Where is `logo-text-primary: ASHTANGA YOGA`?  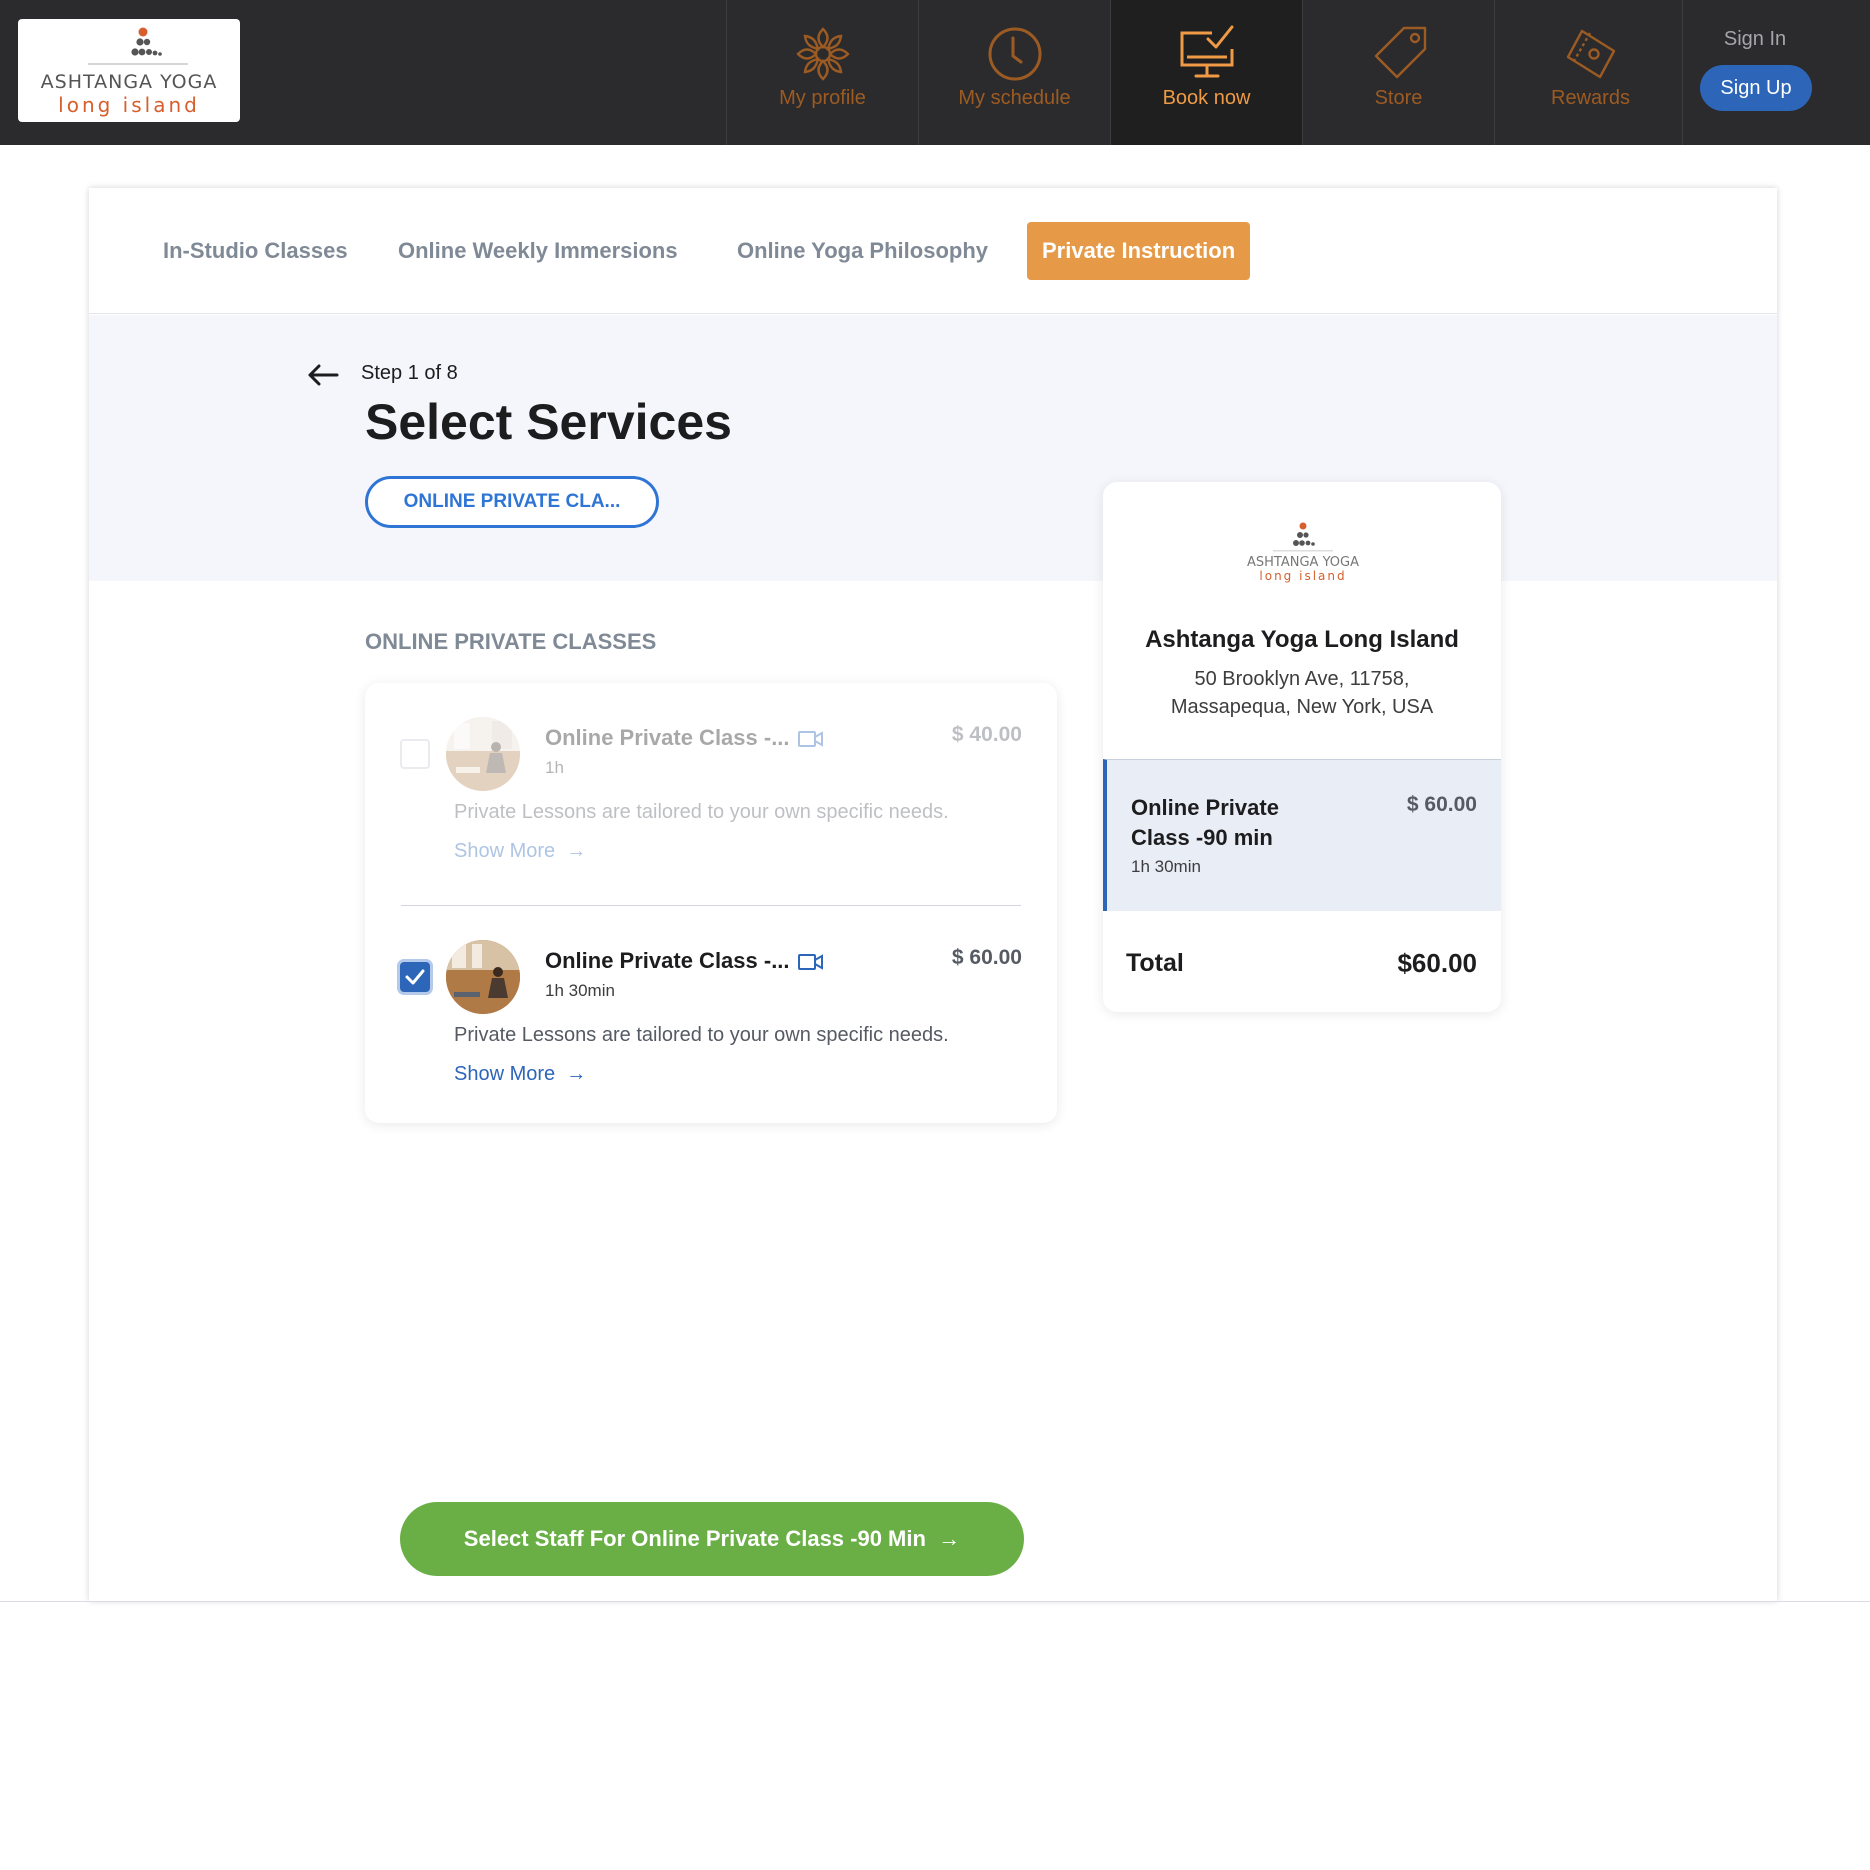 logo-text-primary: ASHTANGA YOGA is located at coordinates (129, 82).